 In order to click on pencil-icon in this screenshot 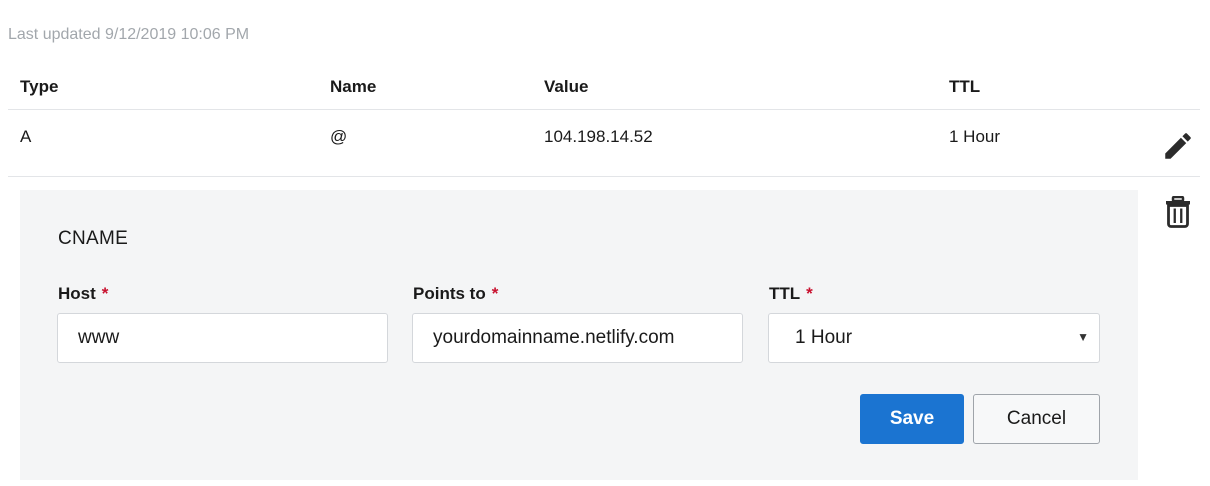, I will do `click(1178, 148)`.